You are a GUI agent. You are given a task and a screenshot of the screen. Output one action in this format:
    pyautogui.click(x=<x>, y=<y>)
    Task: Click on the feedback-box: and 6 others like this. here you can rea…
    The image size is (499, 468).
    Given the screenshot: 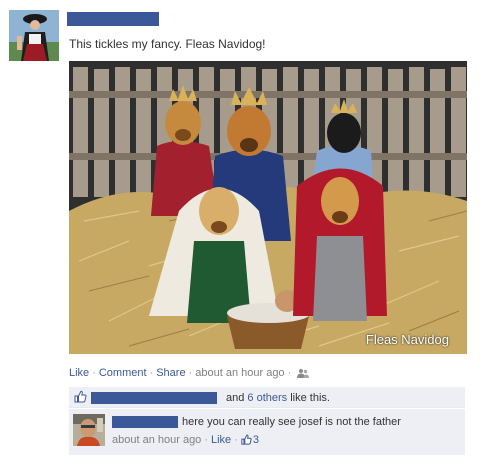 What is the action you would take?
    pyautogui.click(x=267, y=422)
    